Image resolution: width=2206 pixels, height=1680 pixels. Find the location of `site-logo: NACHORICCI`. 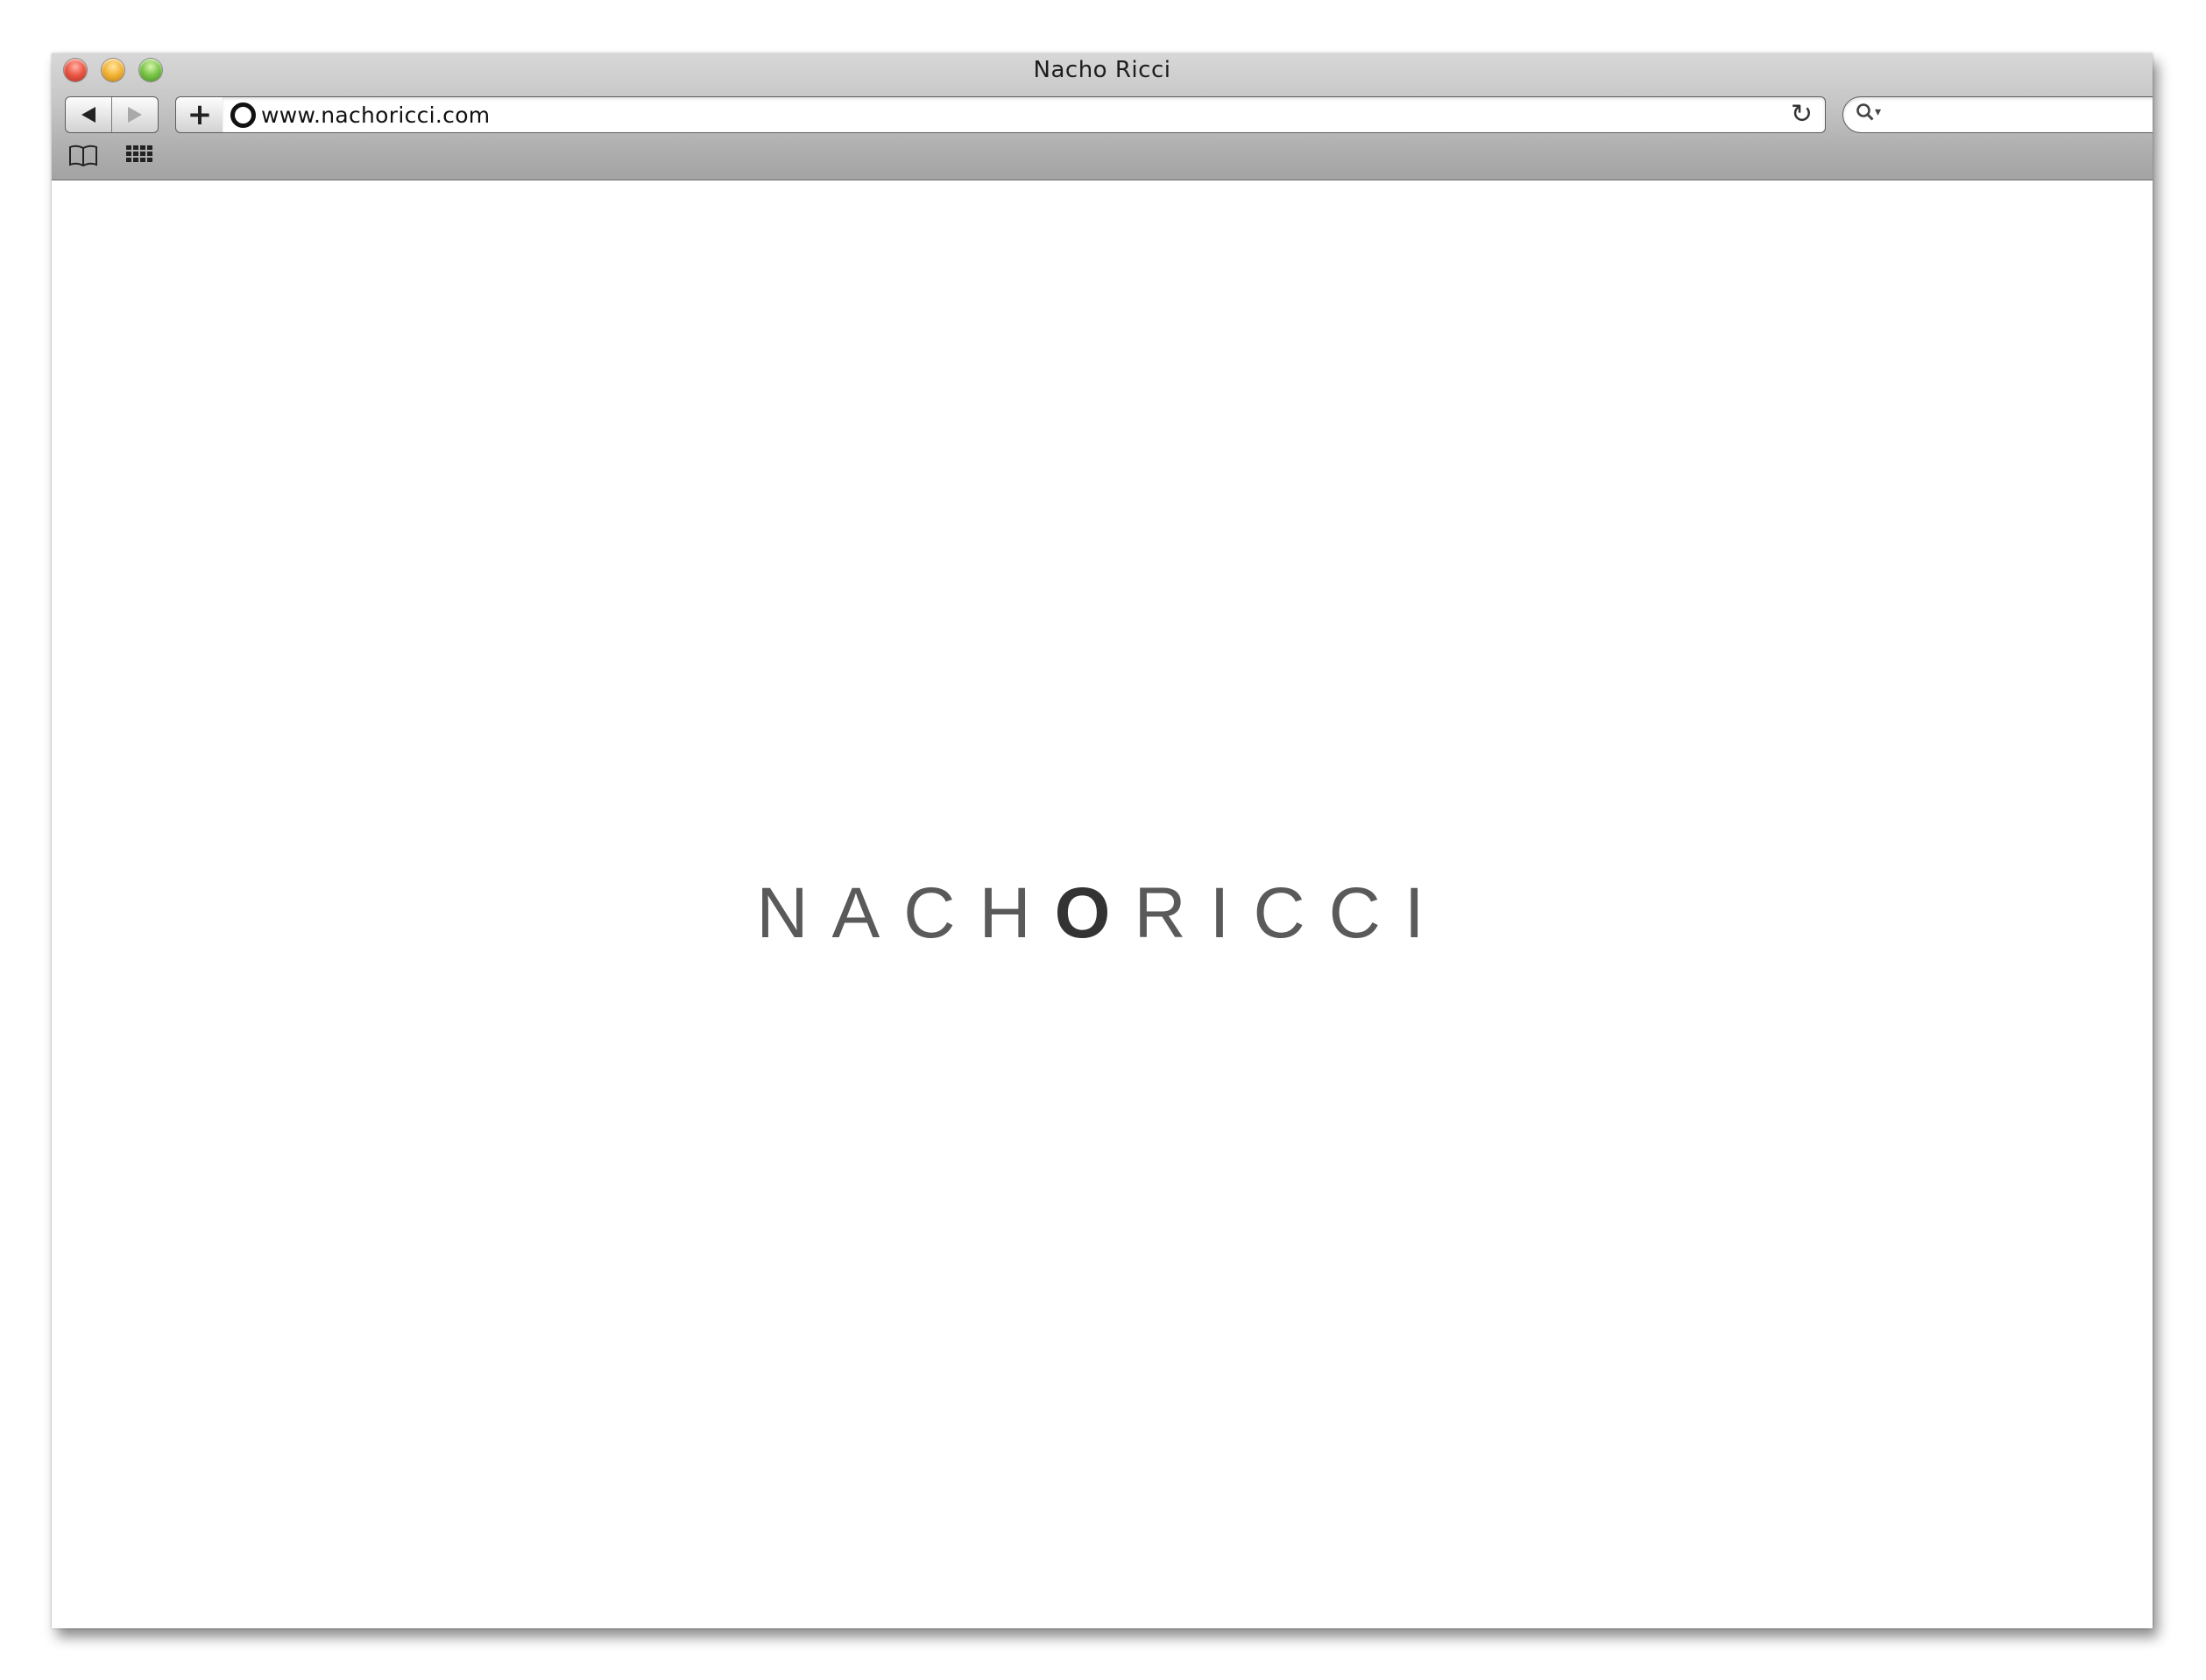

site-logo: NACHORICCI is located at coordinates (1102, 913).